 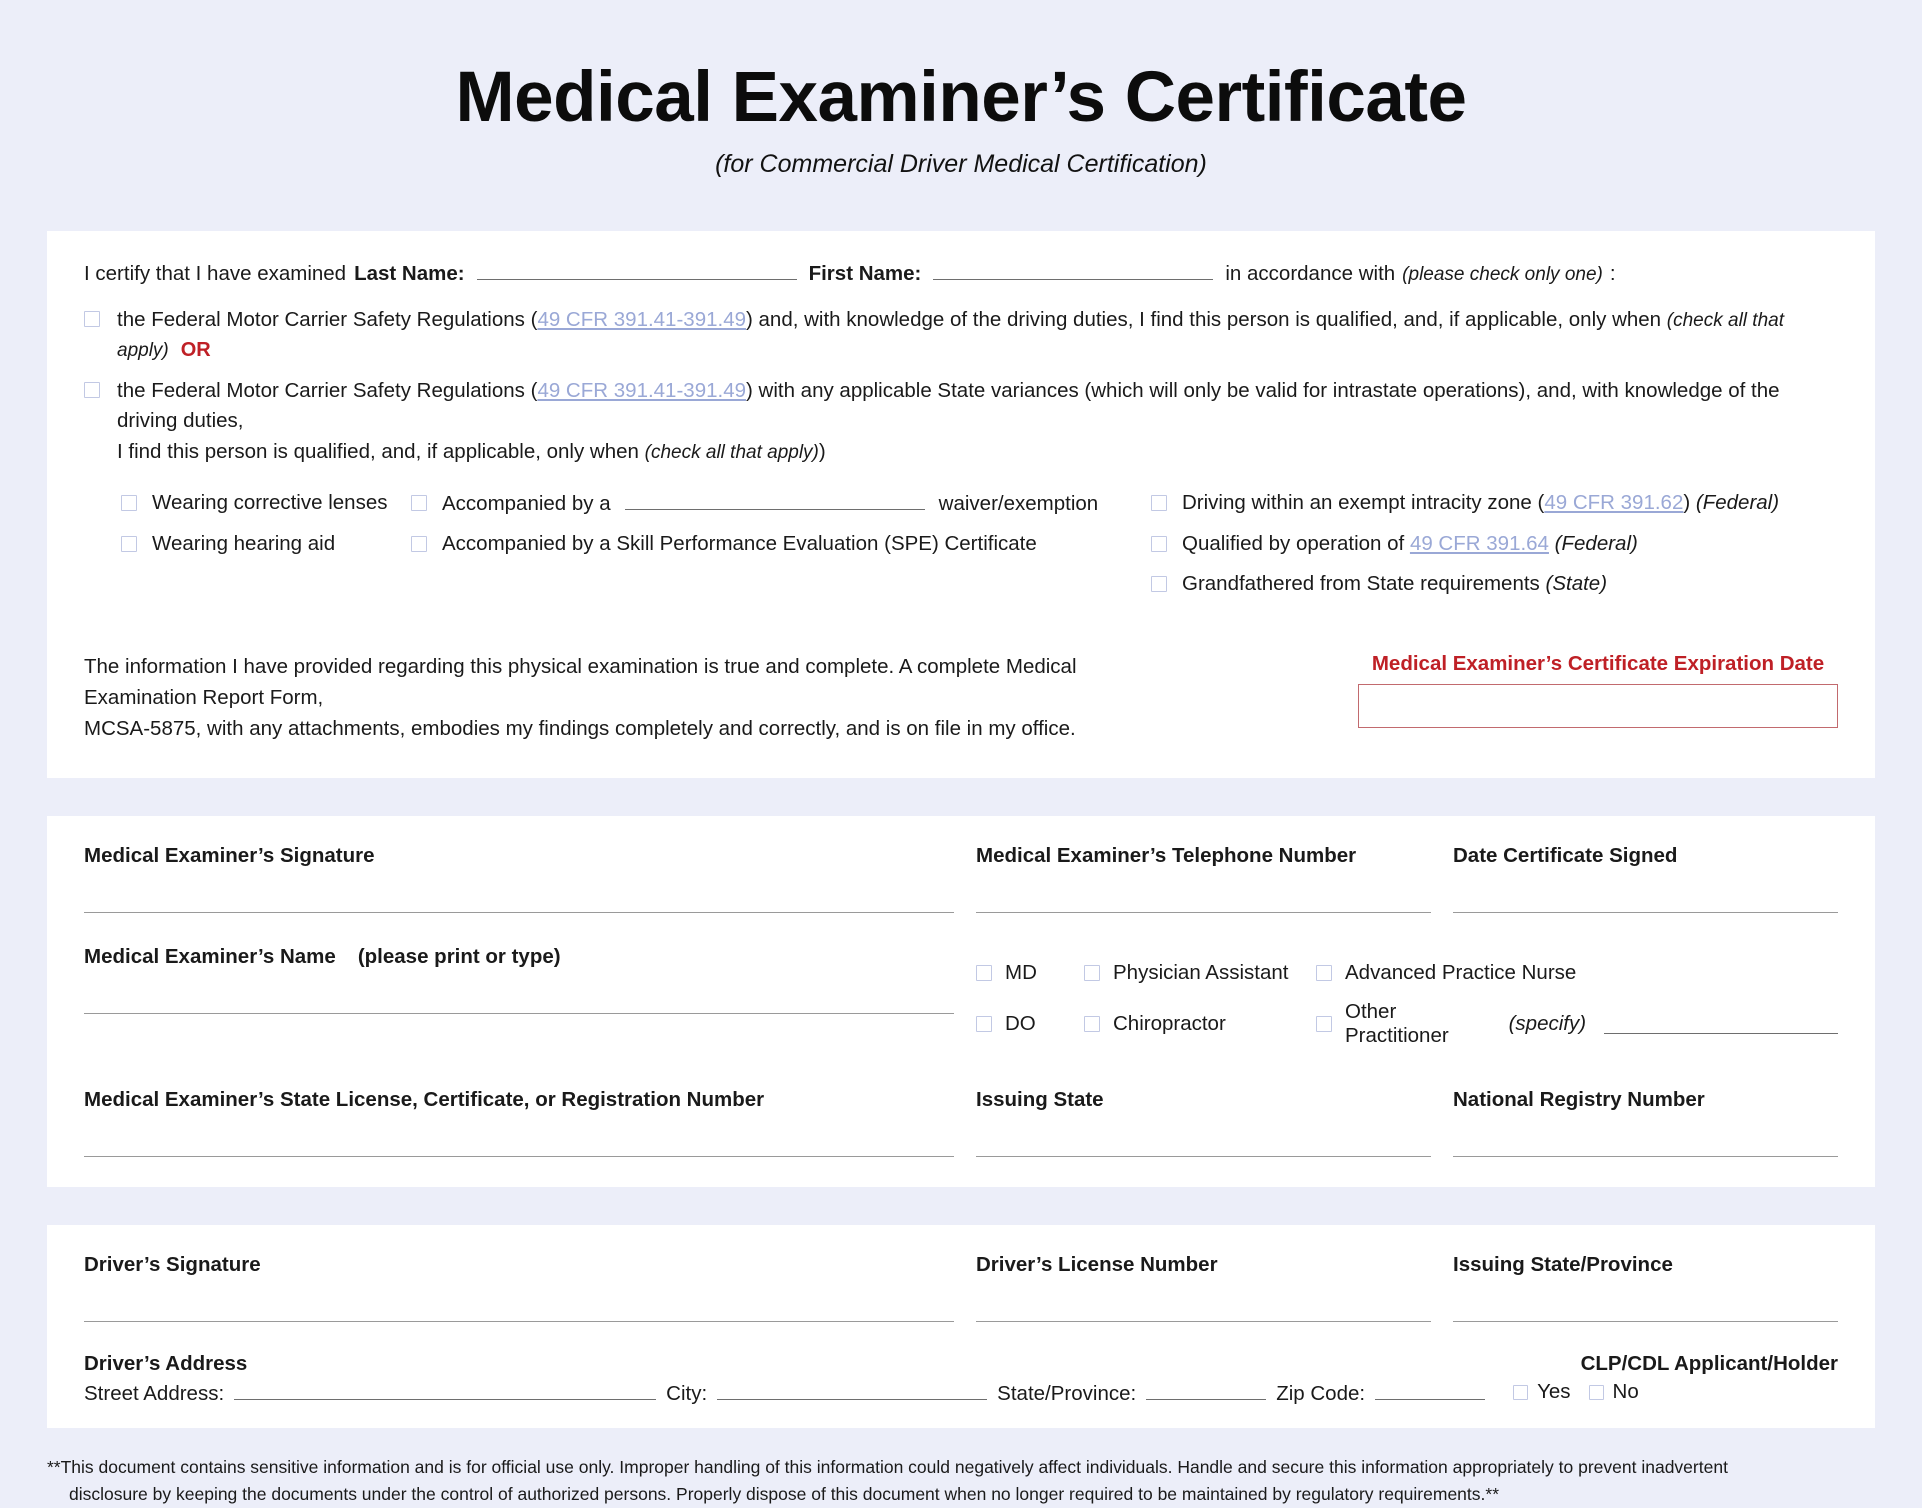 I want to click on label-grandfathered: Grandfathered from State requirements, so click(x=1361, y=583).